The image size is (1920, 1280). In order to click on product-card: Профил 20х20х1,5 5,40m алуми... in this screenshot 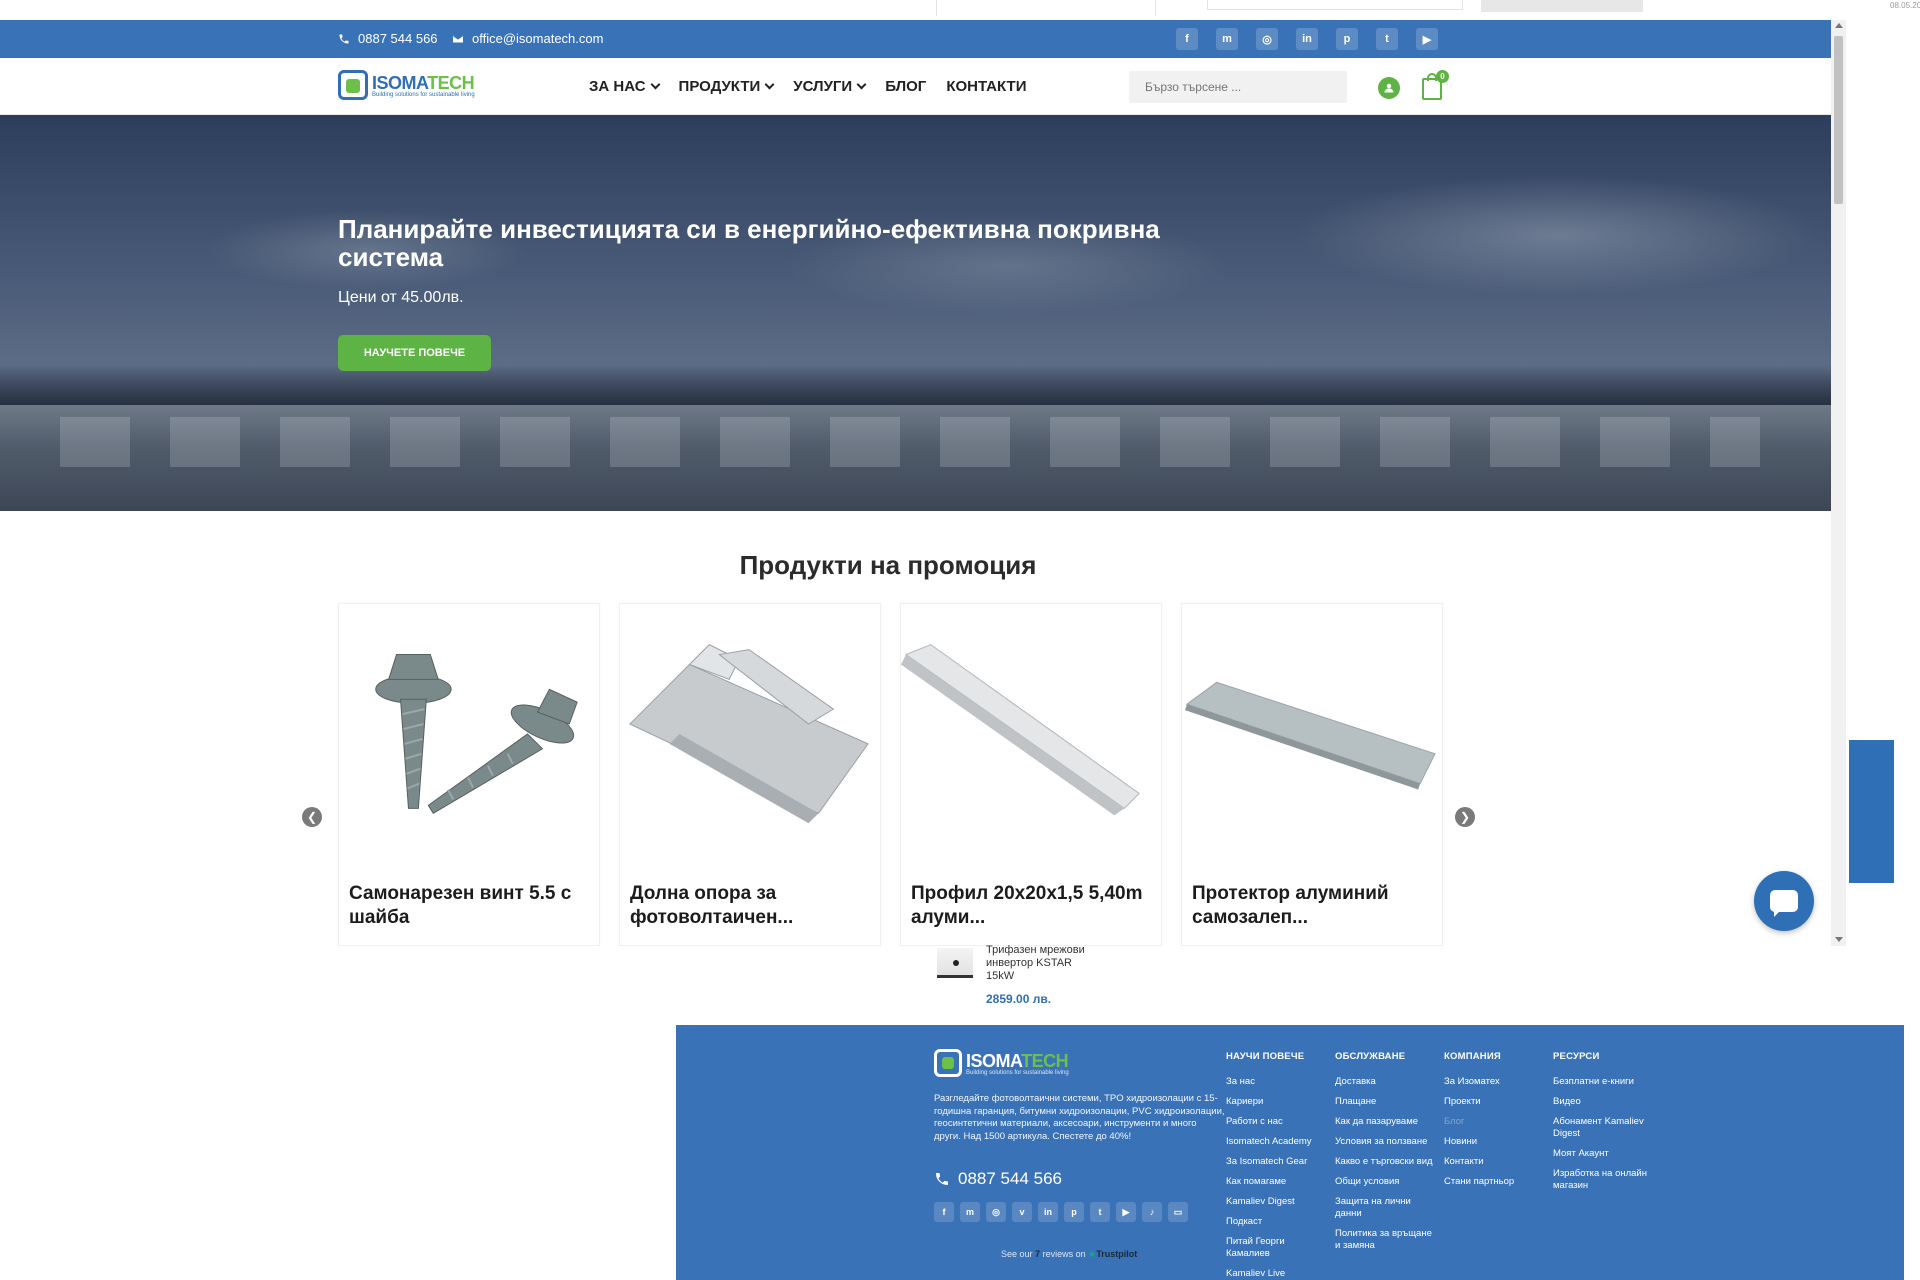, I will do `click(1031, 774)`.